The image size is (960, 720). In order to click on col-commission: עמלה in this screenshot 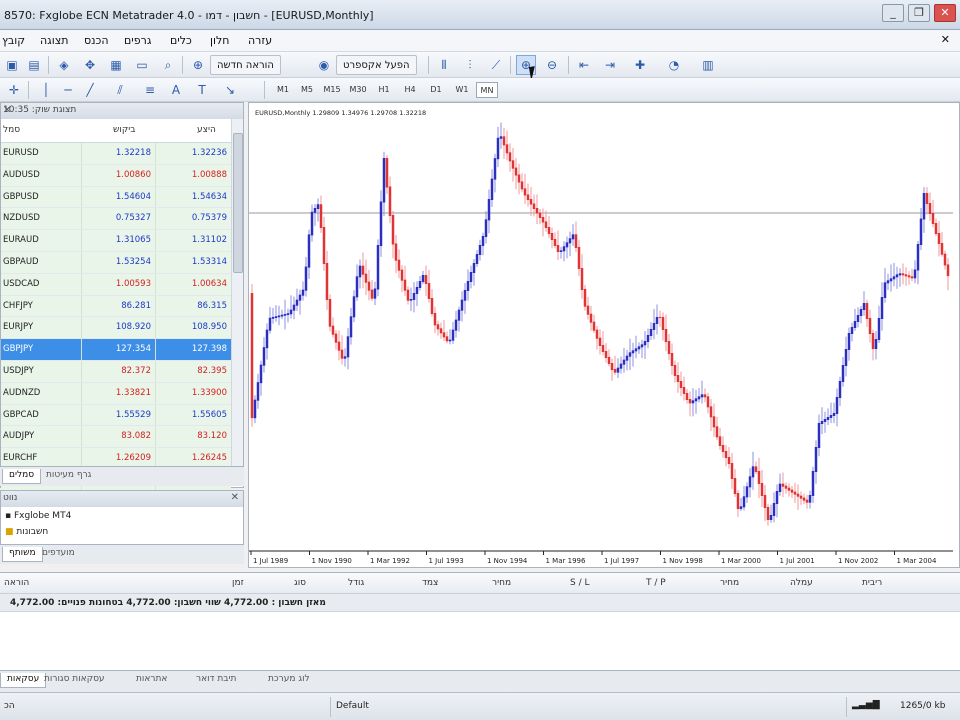, I will do `click(801, 583)`.